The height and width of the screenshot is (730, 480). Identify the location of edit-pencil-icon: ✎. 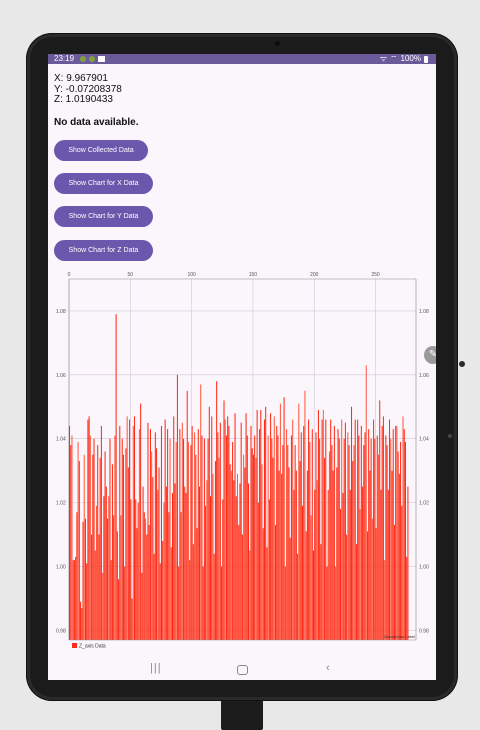
(430, 355).